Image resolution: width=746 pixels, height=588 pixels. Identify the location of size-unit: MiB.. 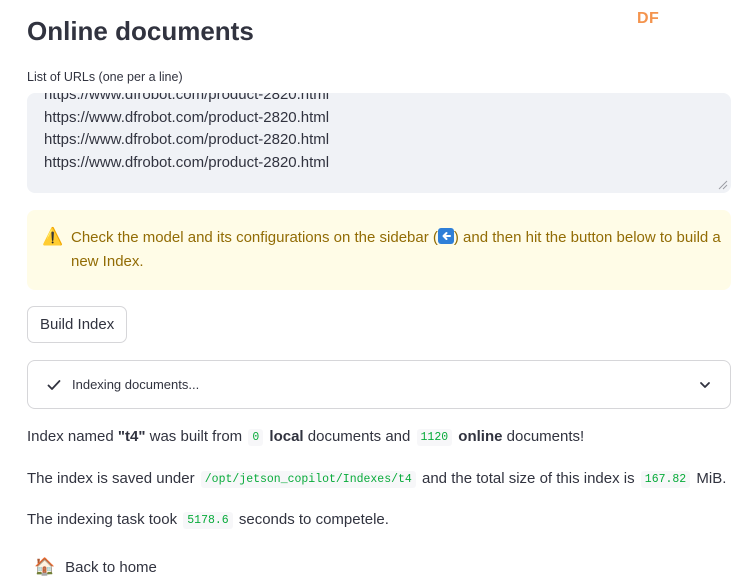
(709, 478).